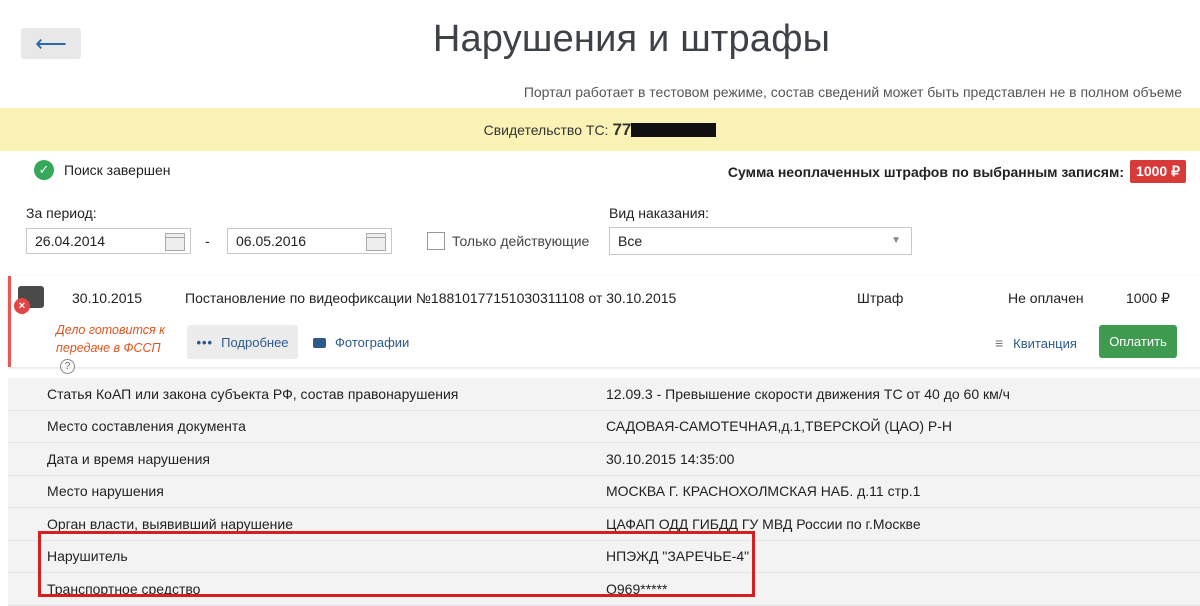  I want to click on fssp-note-text: Дело готовится к передаче в ФССП, so click(111, 339).